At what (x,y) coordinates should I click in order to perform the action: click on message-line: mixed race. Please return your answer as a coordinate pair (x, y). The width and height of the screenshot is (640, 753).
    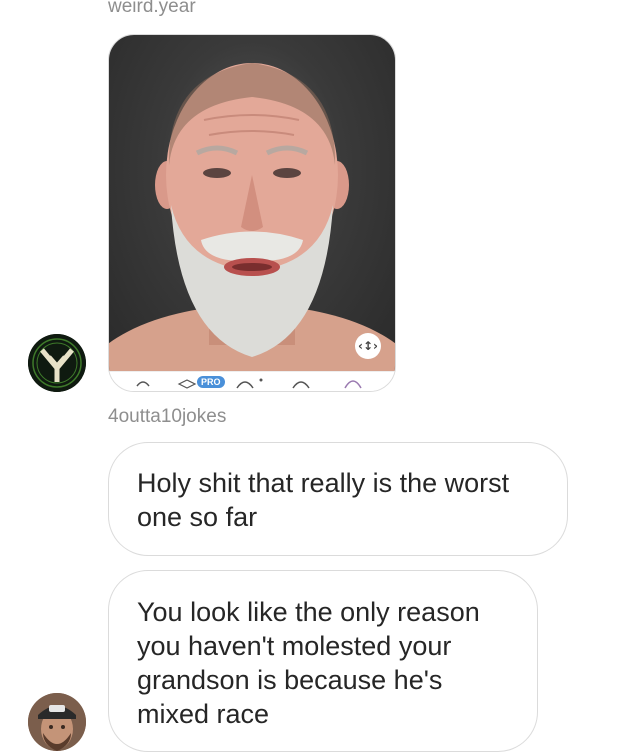
    Looking at the image, I should click on (203, 714).